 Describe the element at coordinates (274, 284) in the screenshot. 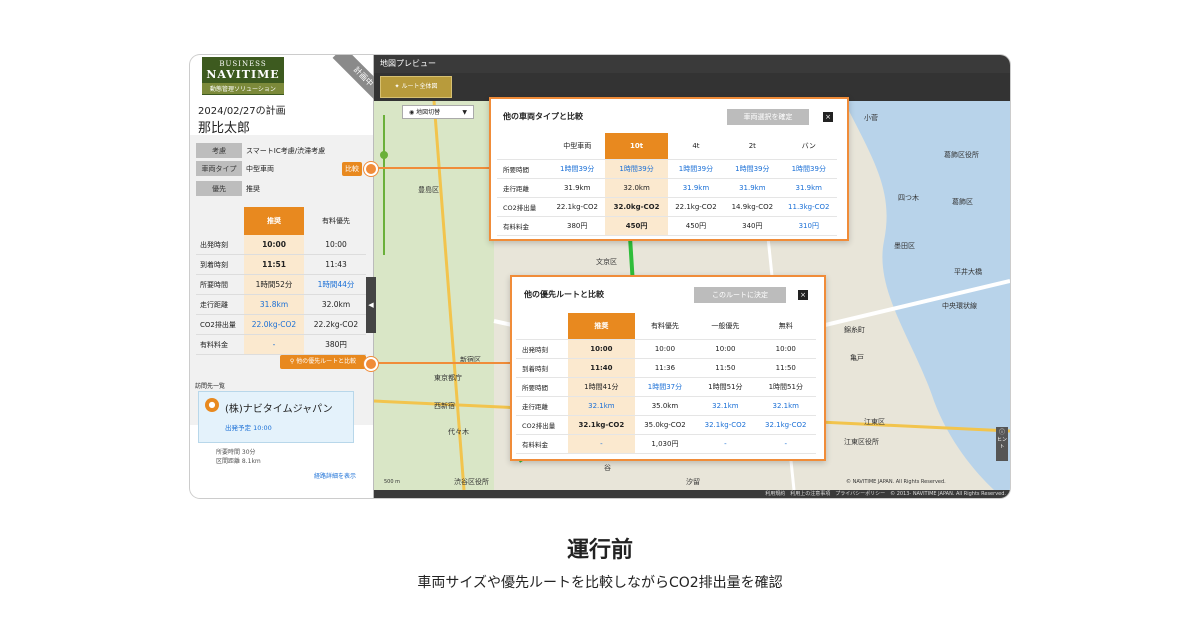

I see `cell: 1時間52分` at that location.